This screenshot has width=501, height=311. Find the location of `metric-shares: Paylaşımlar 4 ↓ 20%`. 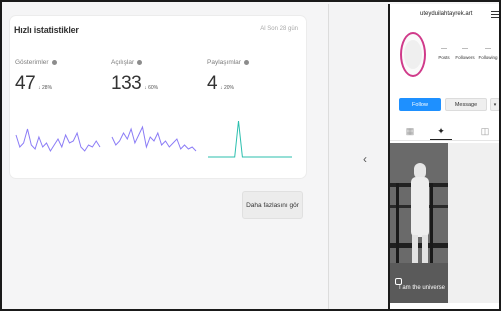

metric-shares: Paylaşımlar 4 ↓ 20% is located at coordinates (252, 108).